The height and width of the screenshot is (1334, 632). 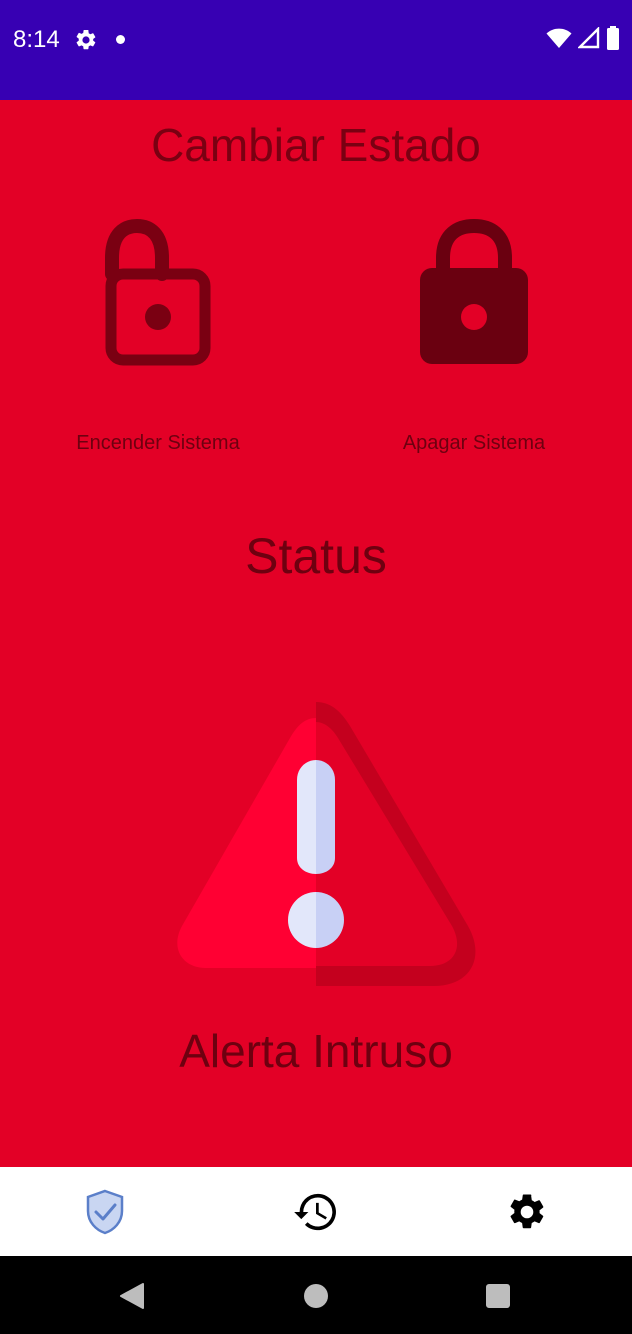 I want to click on shield-check-icon, so click(x=105, y=1211).